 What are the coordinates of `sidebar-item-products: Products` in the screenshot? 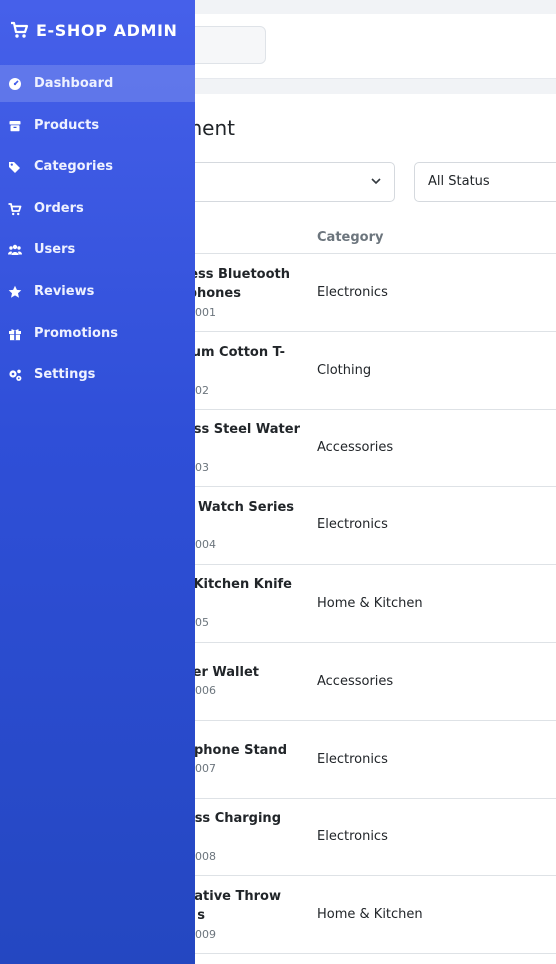 It's located at (97, 125).